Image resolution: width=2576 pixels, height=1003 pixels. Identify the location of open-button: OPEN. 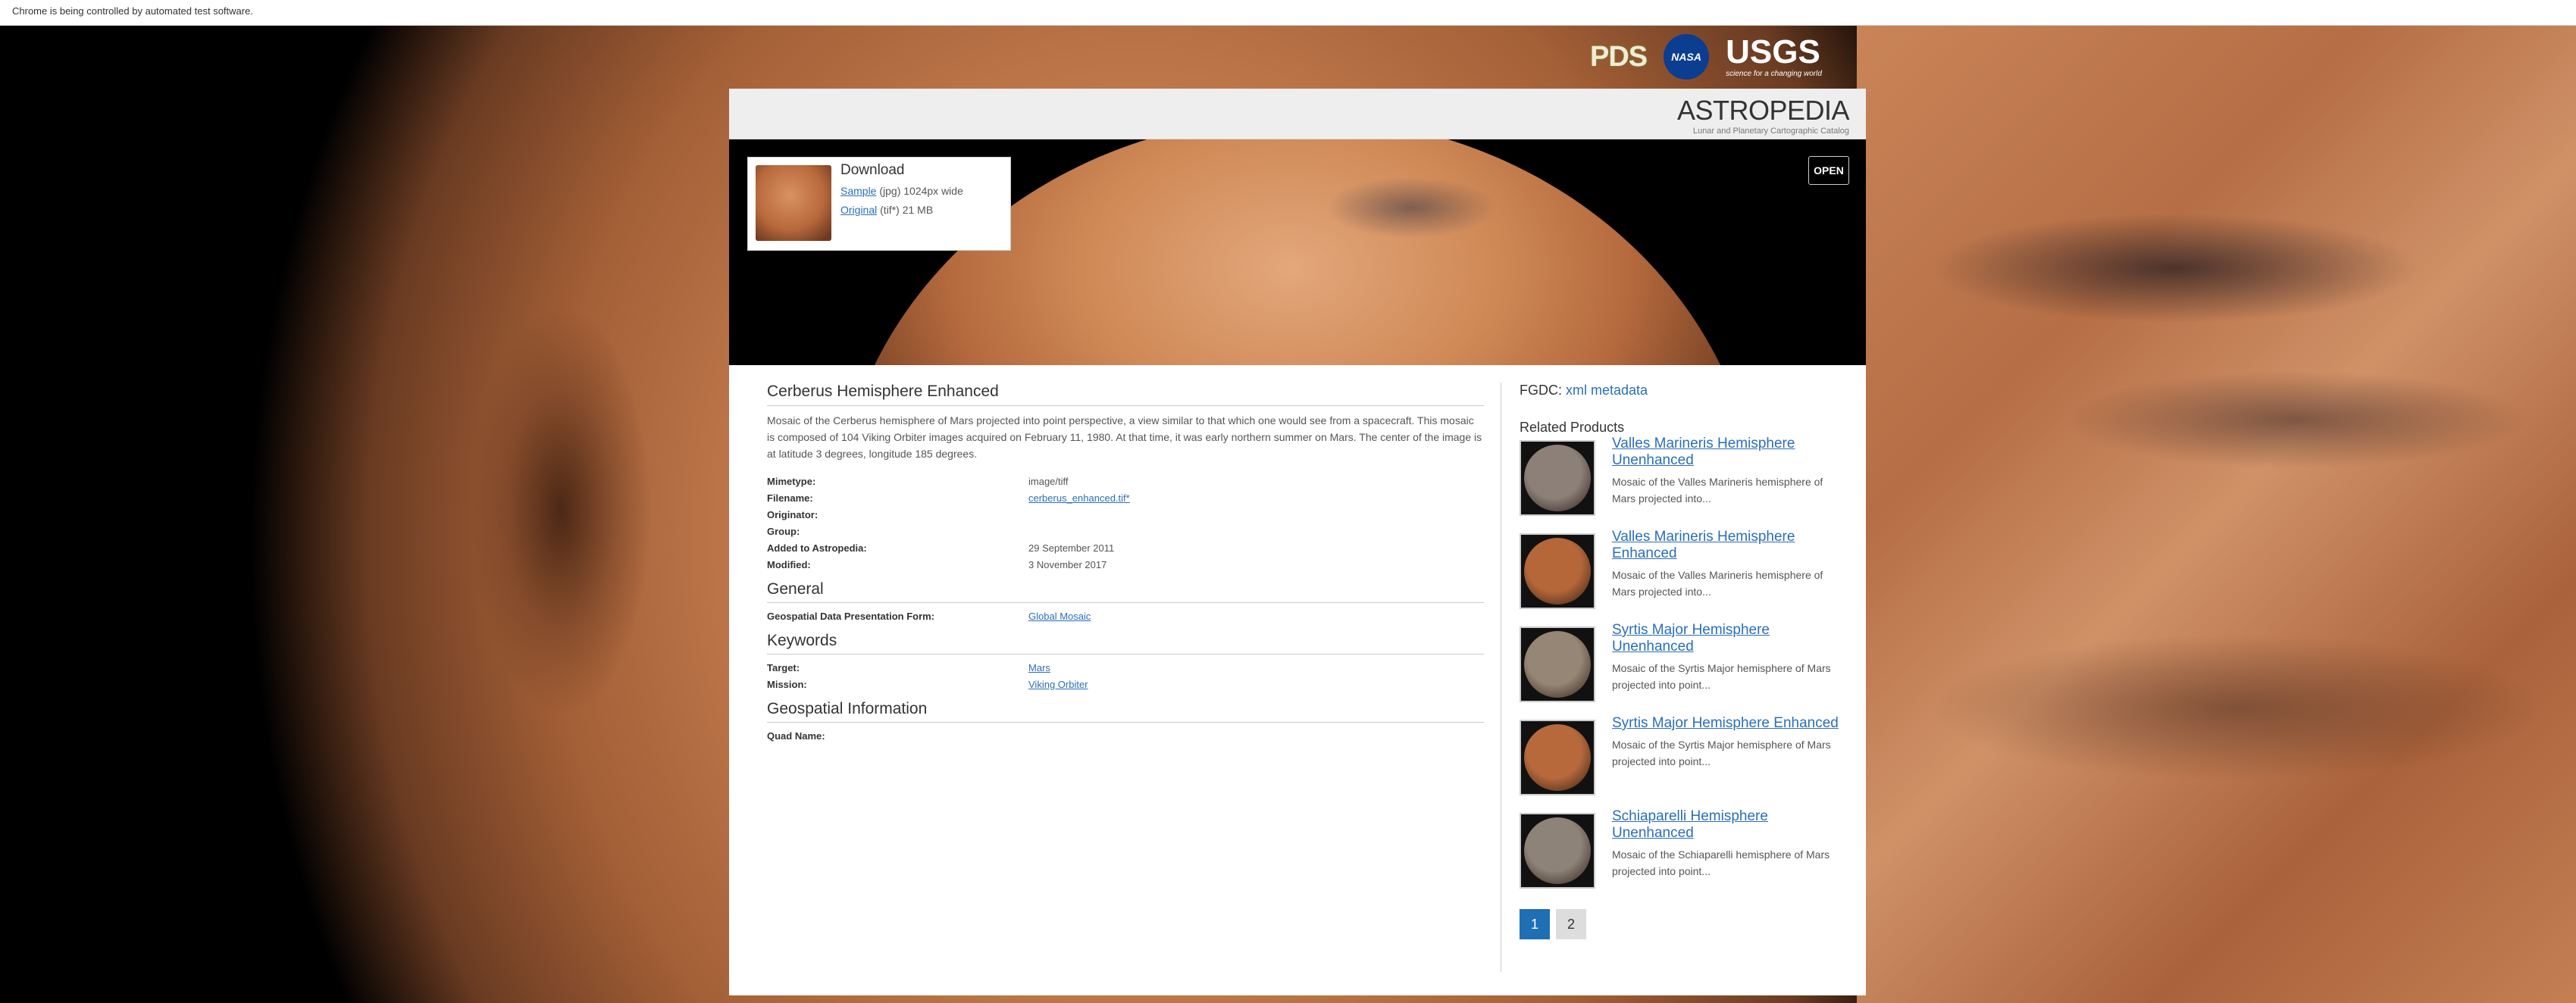
(1828, 170).